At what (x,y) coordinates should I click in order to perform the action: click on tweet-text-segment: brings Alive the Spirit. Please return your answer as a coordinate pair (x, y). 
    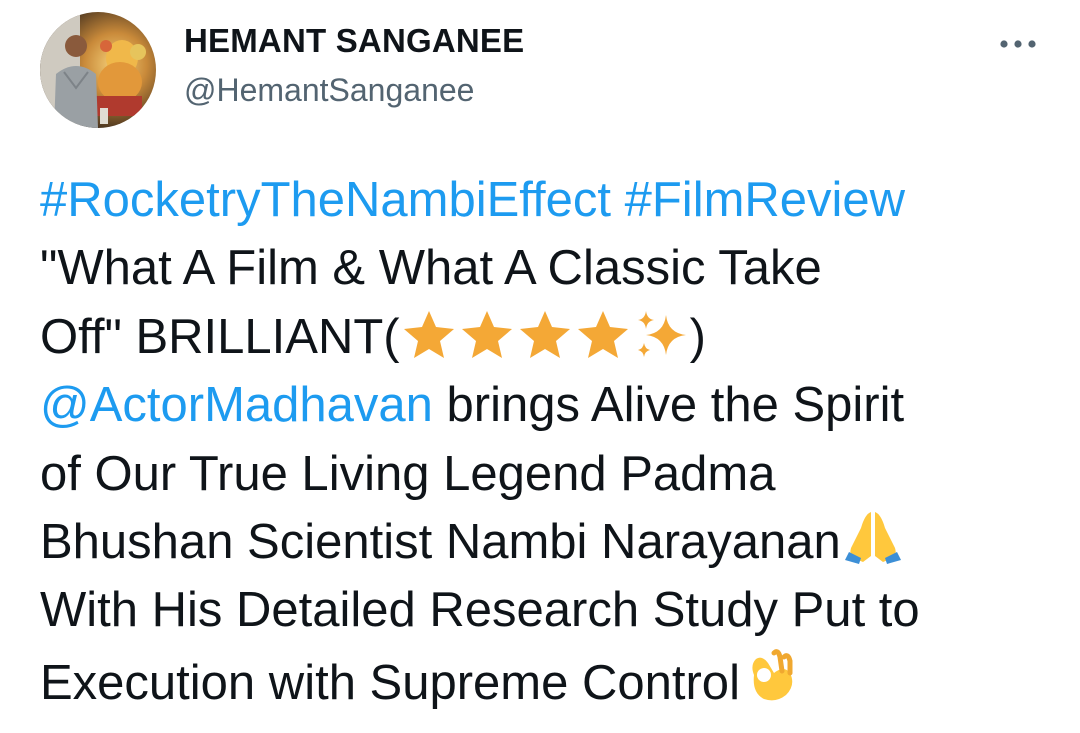
    Looking at the image, I should click on (668, 405).